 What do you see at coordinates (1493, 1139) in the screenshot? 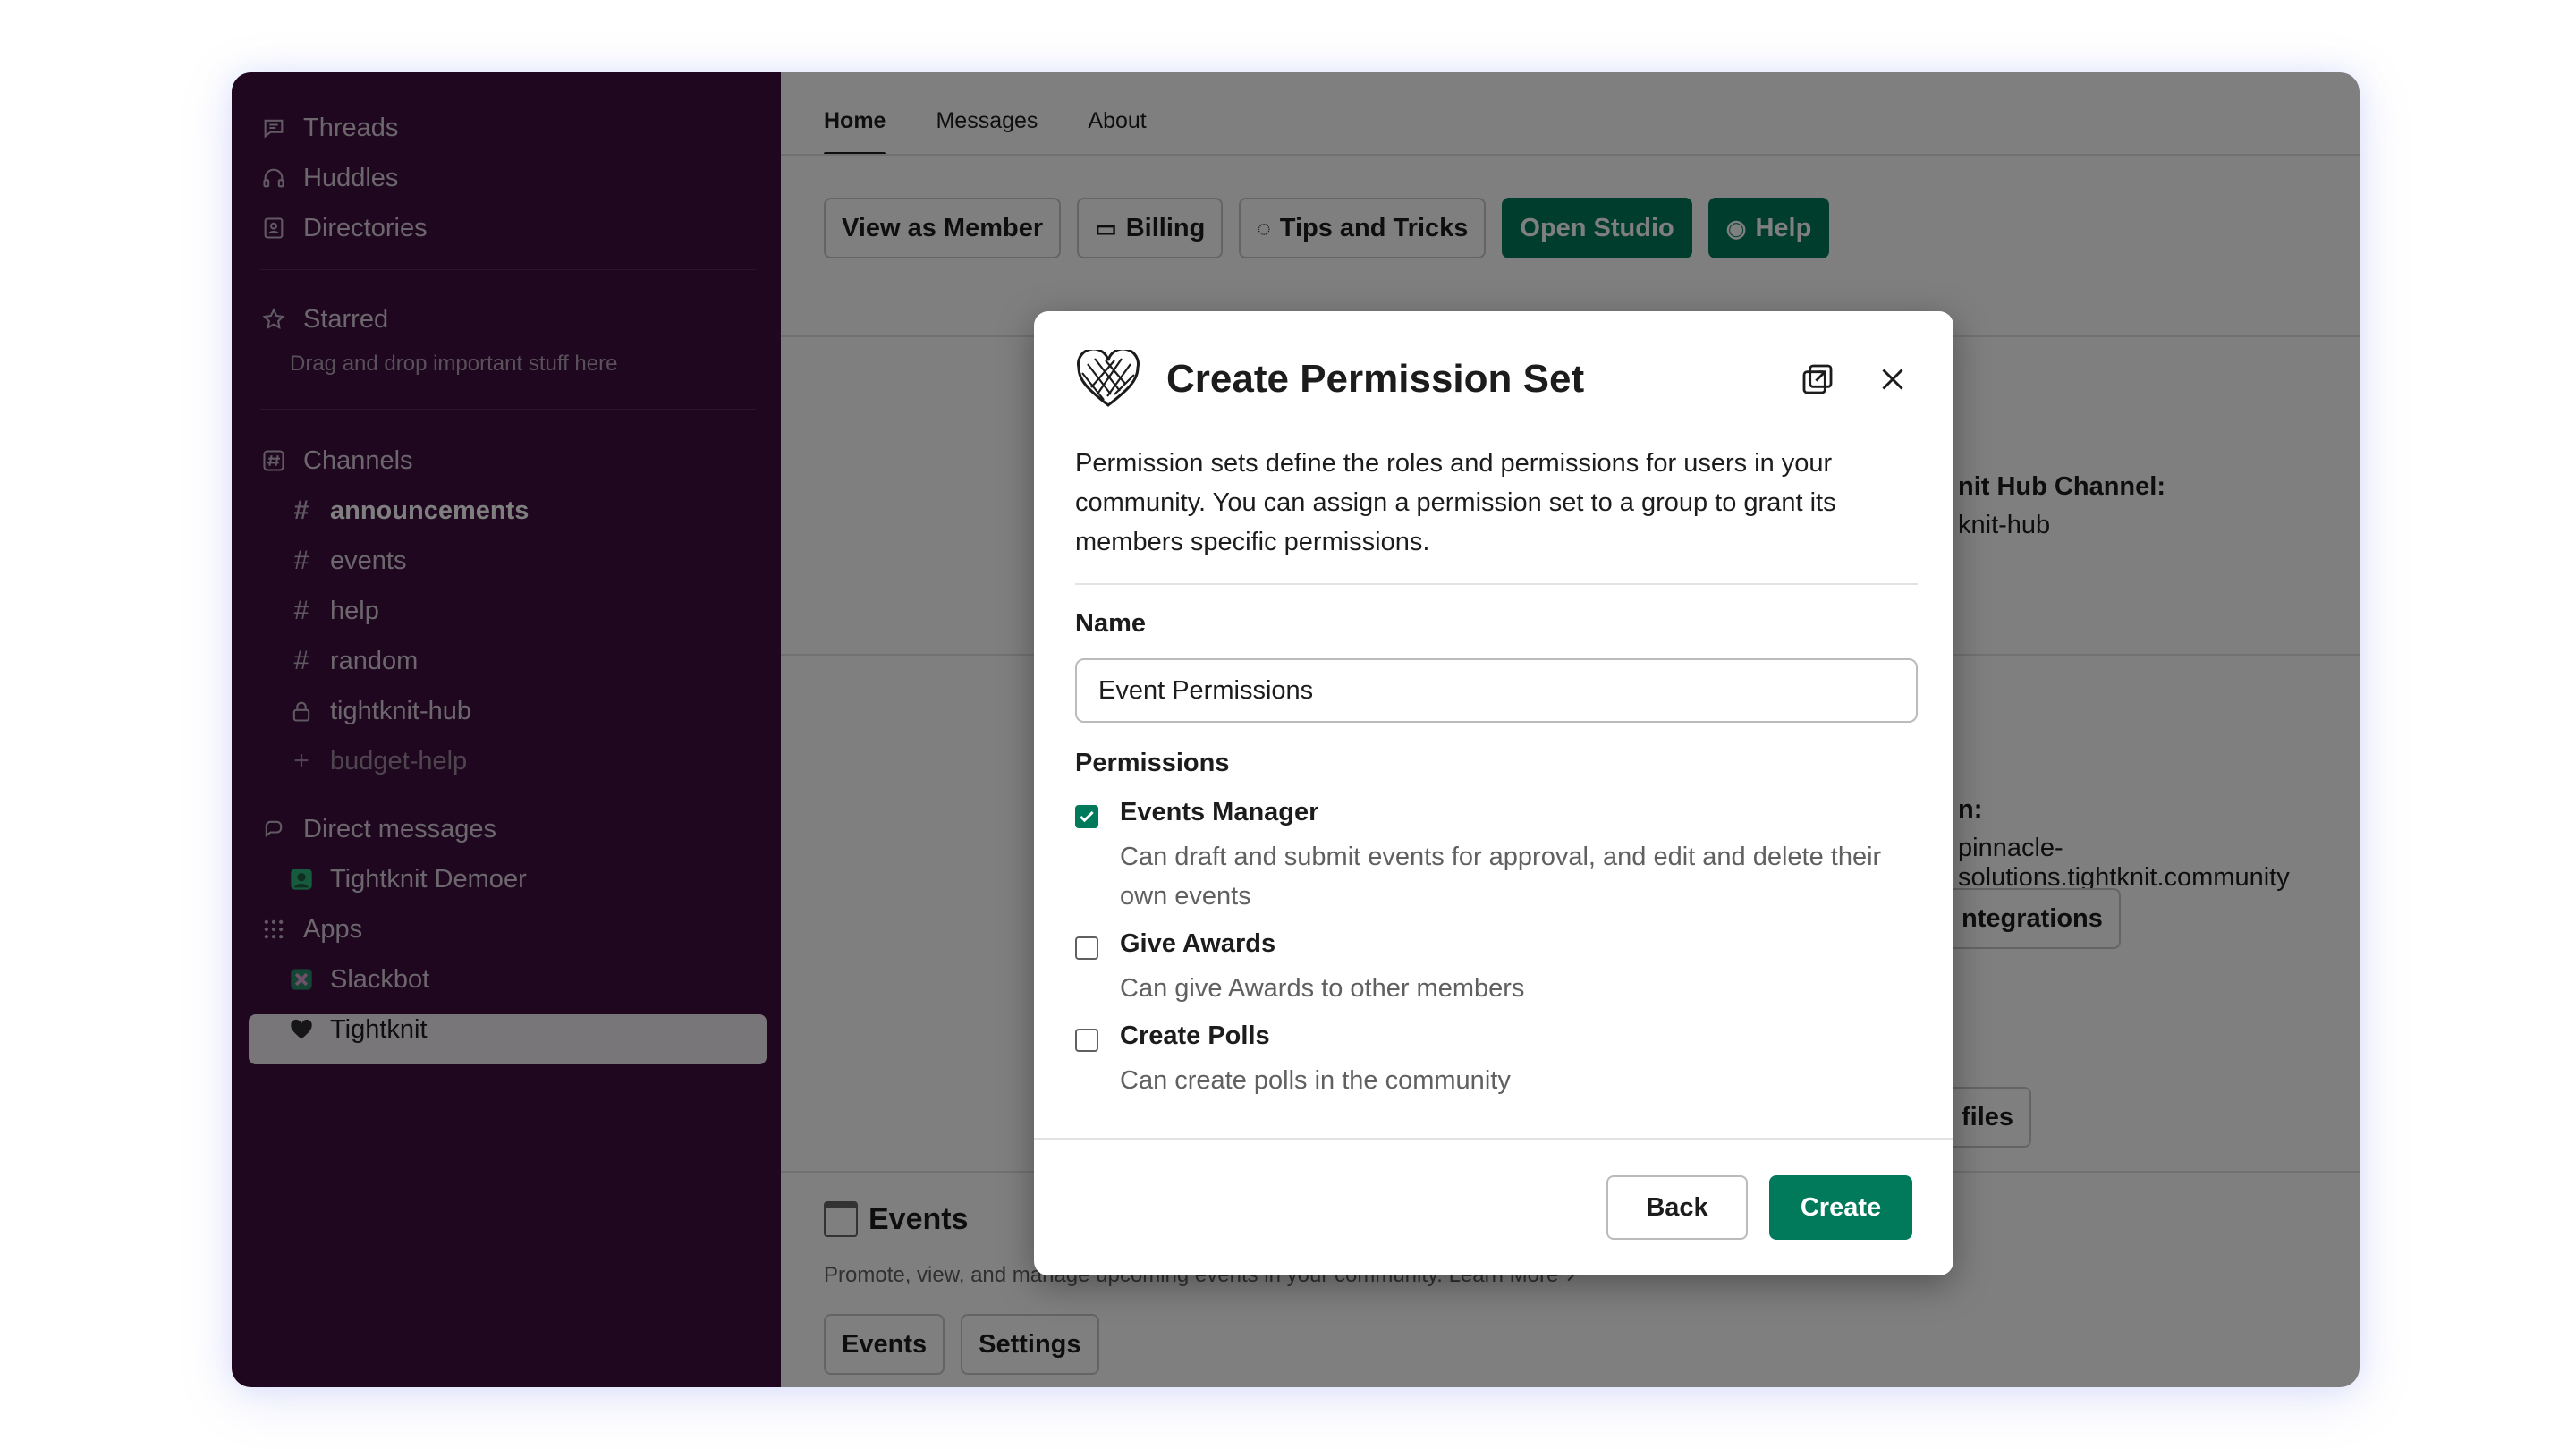
I see `modal-footer-divider` at bounding box center [1493, 1139].